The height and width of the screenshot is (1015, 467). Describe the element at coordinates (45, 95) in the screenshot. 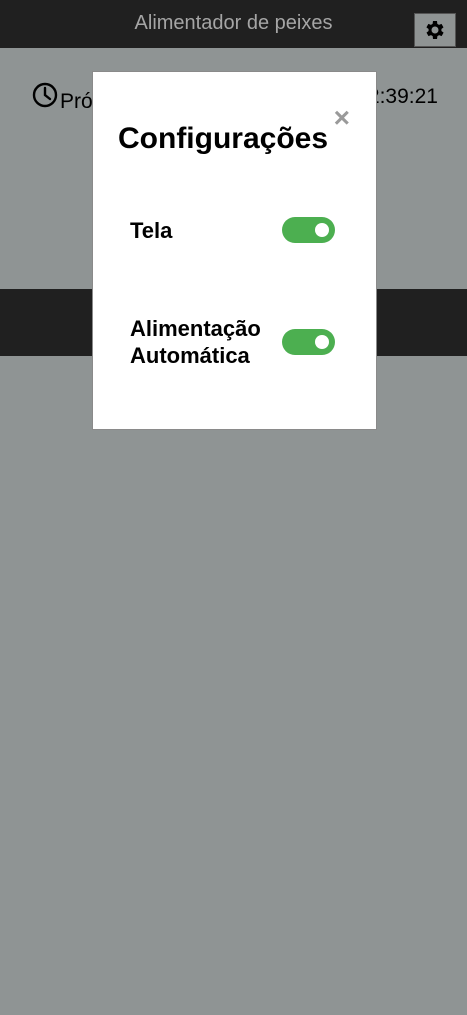

I see `clock-icon` at that location.